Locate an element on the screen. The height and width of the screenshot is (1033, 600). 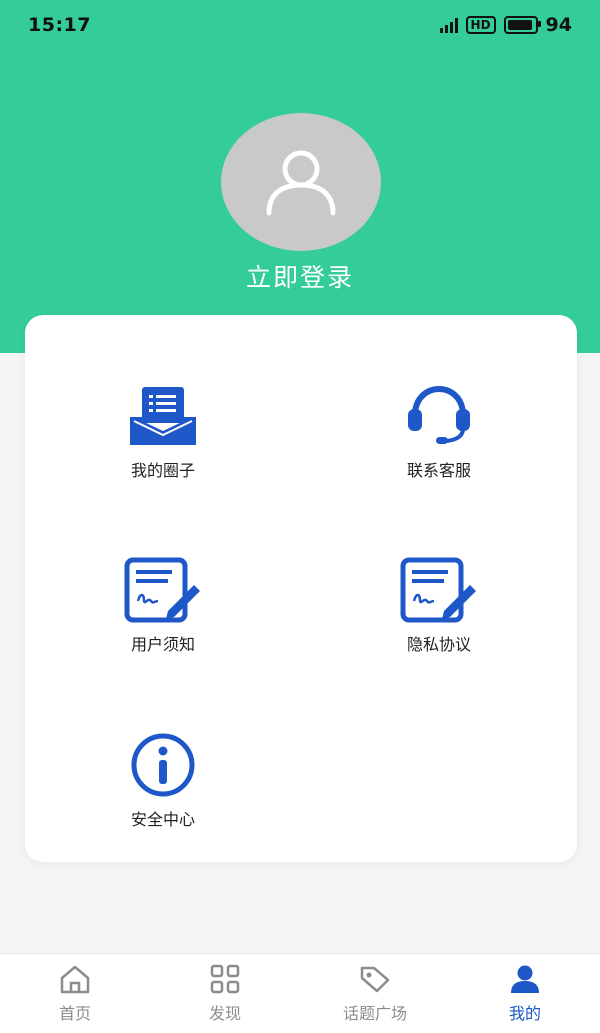
menu-item-security-center: 安全中心 is located at coordinates (163, 780).